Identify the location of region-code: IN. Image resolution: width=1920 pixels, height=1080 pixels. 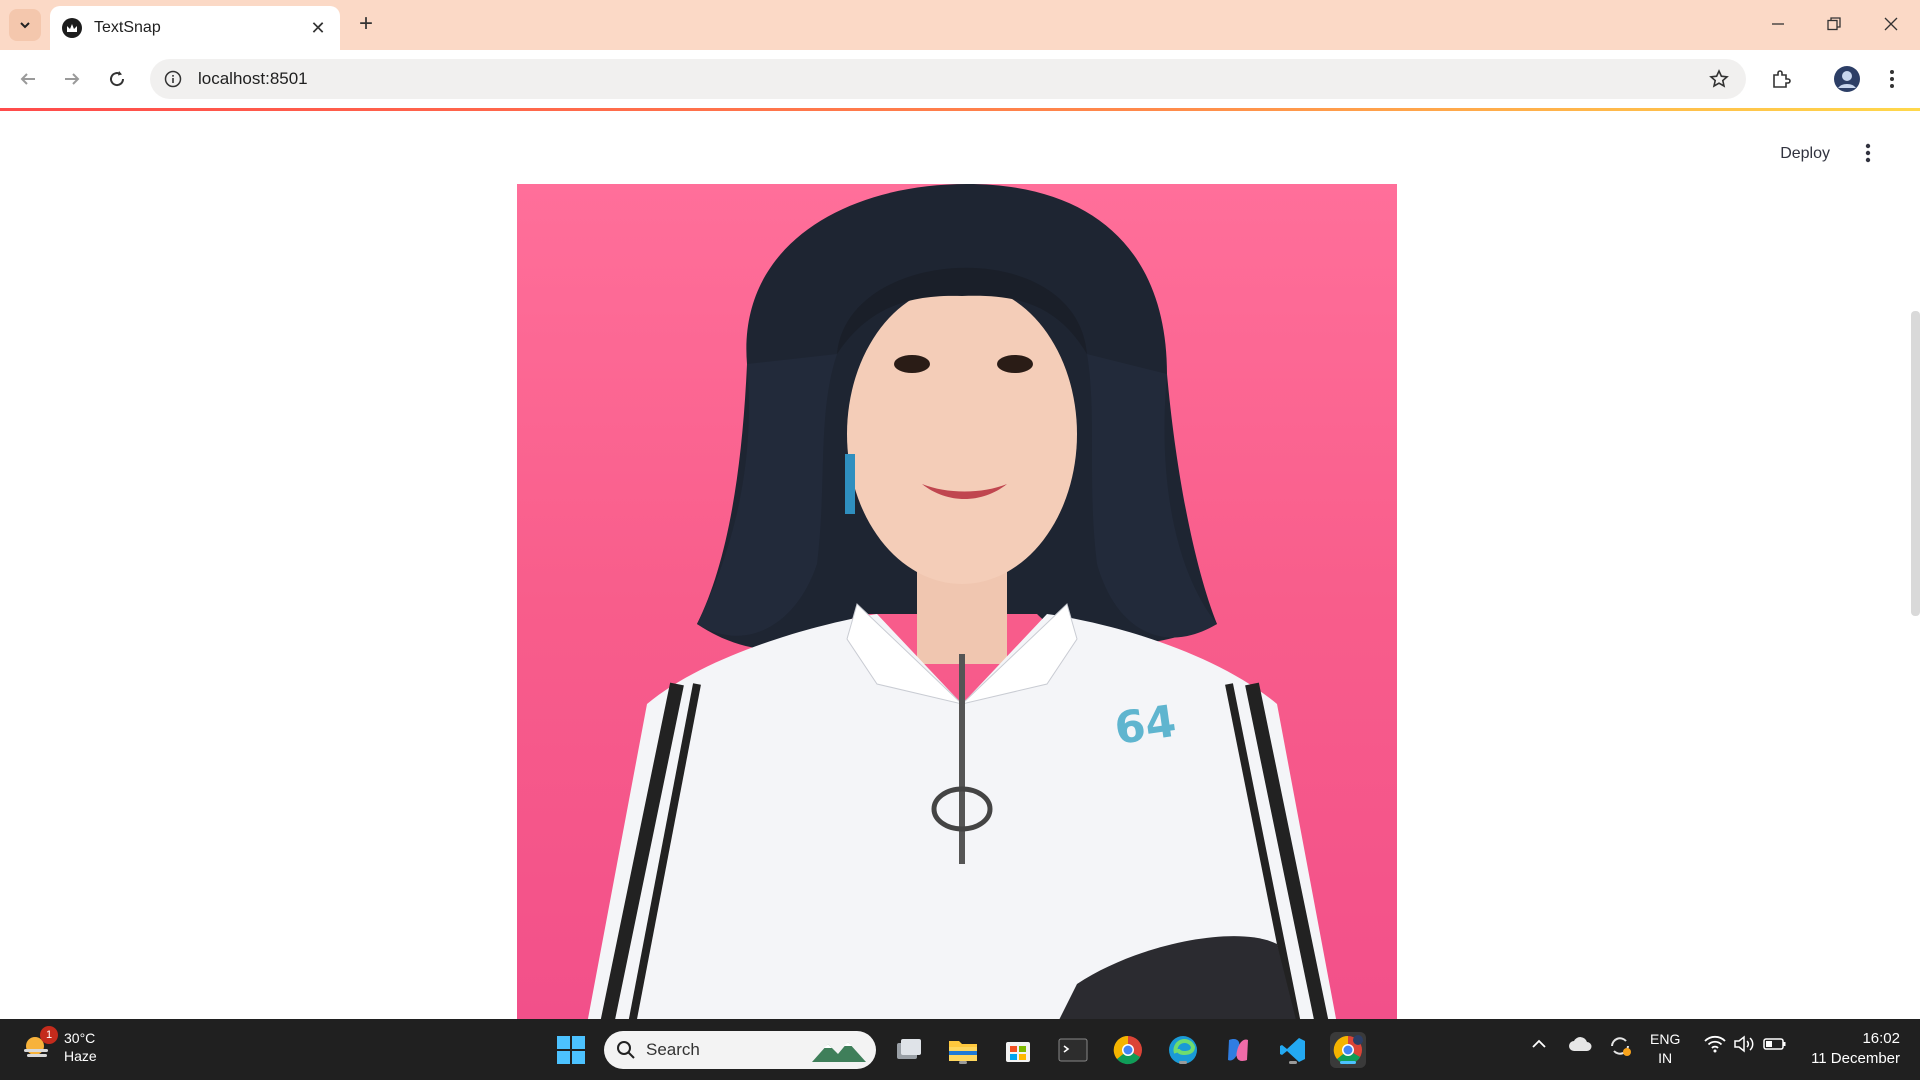
(1665, 1058).